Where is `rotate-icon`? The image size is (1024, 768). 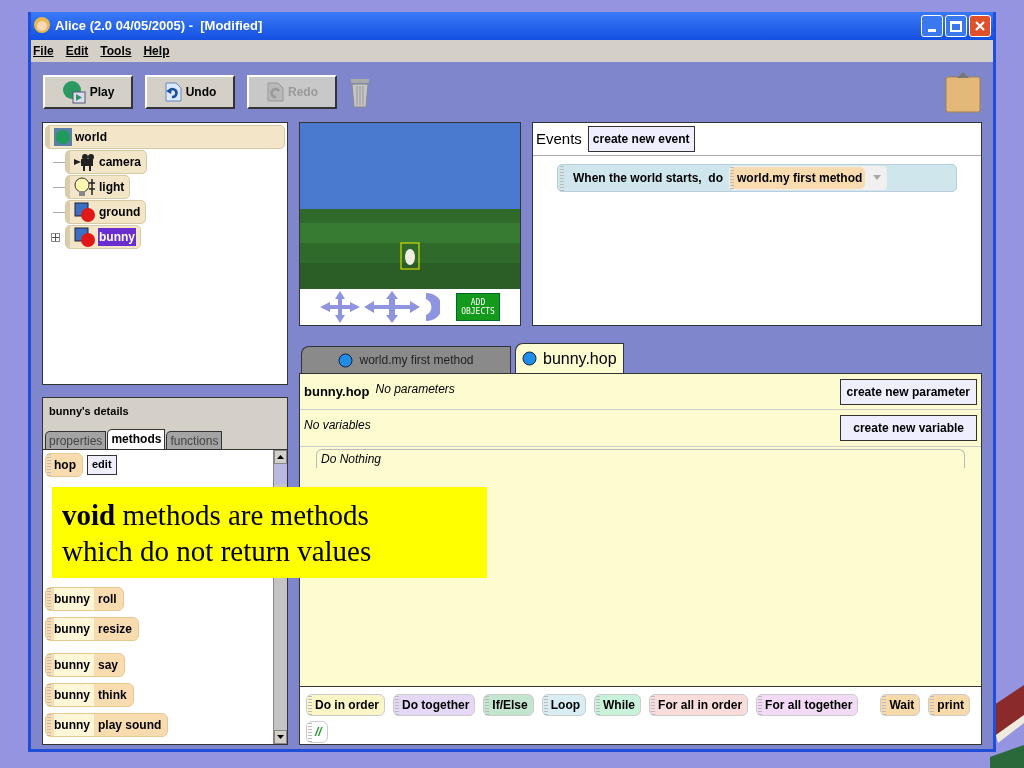
rotate-icon is located at coordinates (432, 307).